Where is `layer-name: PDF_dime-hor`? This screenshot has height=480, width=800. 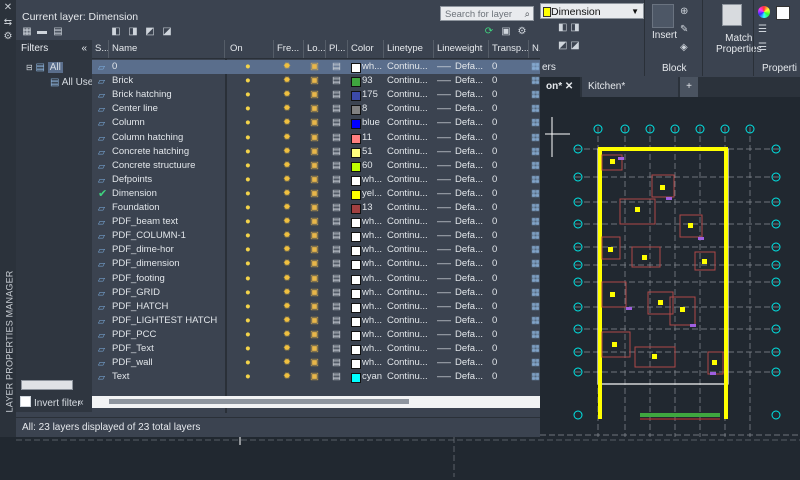 layer-name: PDF_dime-hor is located at coordinates (168, 250).